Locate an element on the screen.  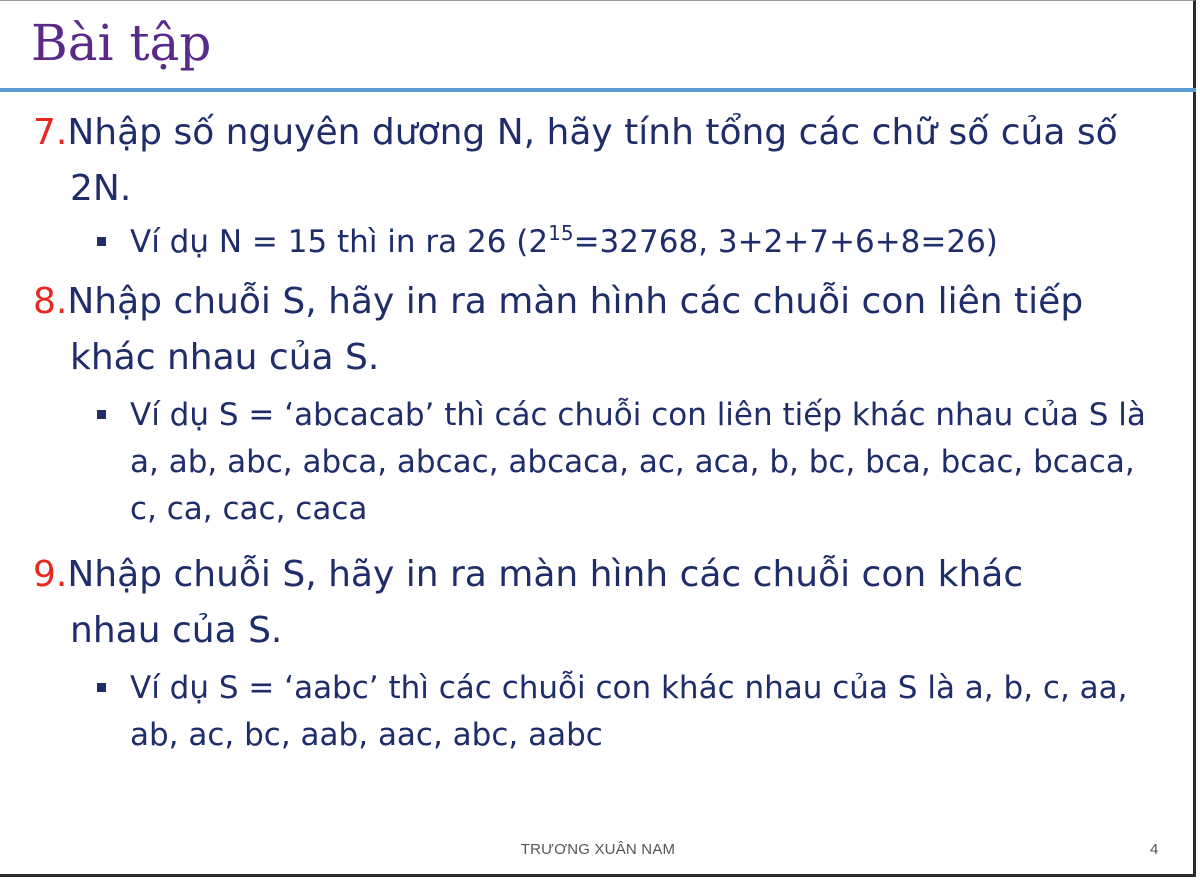
slide-title: Bài tập is located at coordinates (121, 43).